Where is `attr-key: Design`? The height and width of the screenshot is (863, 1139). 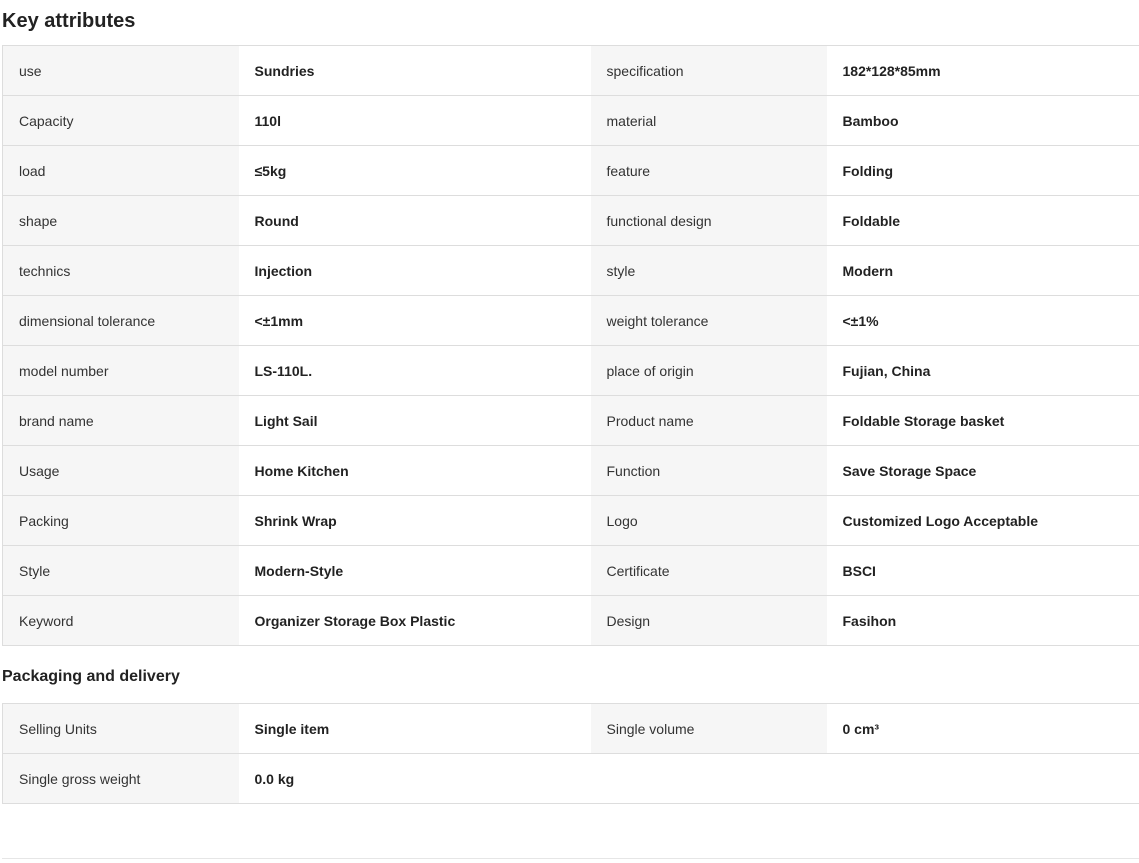 attr-key: Design is located at coordinates (708, 620).